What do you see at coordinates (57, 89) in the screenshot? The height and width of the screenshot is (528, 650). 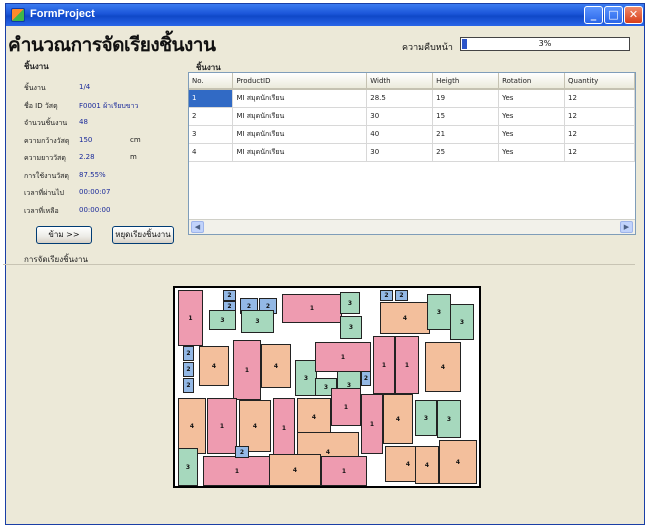 I see `detail-row: ชิ้นงาน 1/4` at bounding box center [57, 89].